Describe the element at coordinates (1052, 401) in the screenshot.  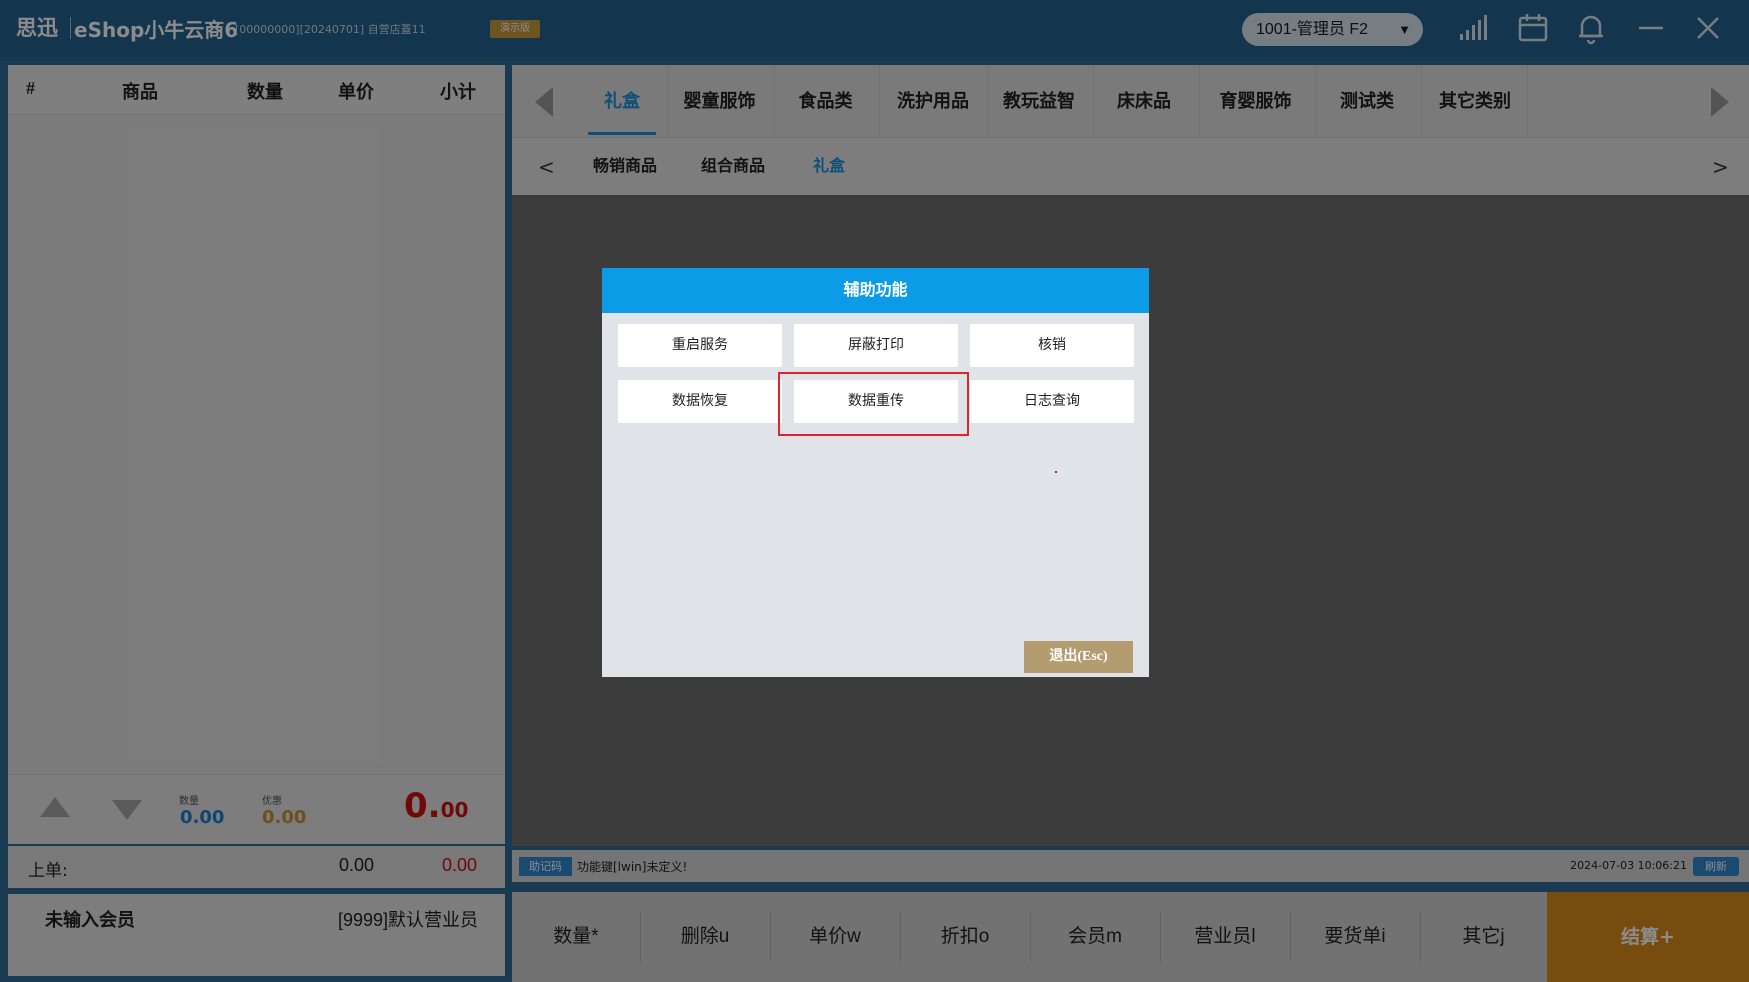
I see `log-query-button: 日志查询` at that location.